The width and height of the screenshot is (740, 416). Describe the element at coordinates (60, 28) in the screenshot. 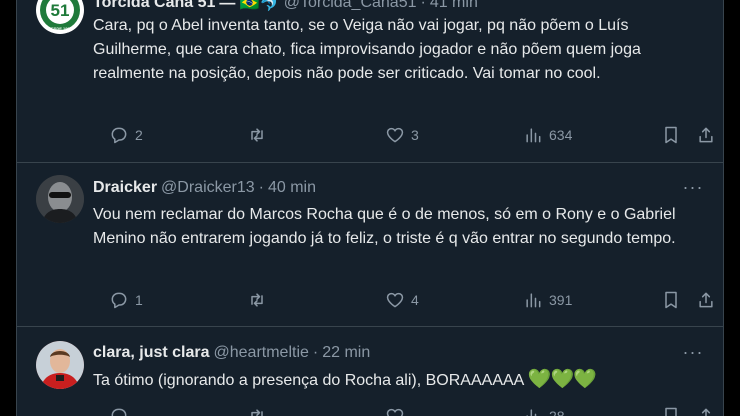

I see `avatar-ring-text: DESDE 1989` at that location.